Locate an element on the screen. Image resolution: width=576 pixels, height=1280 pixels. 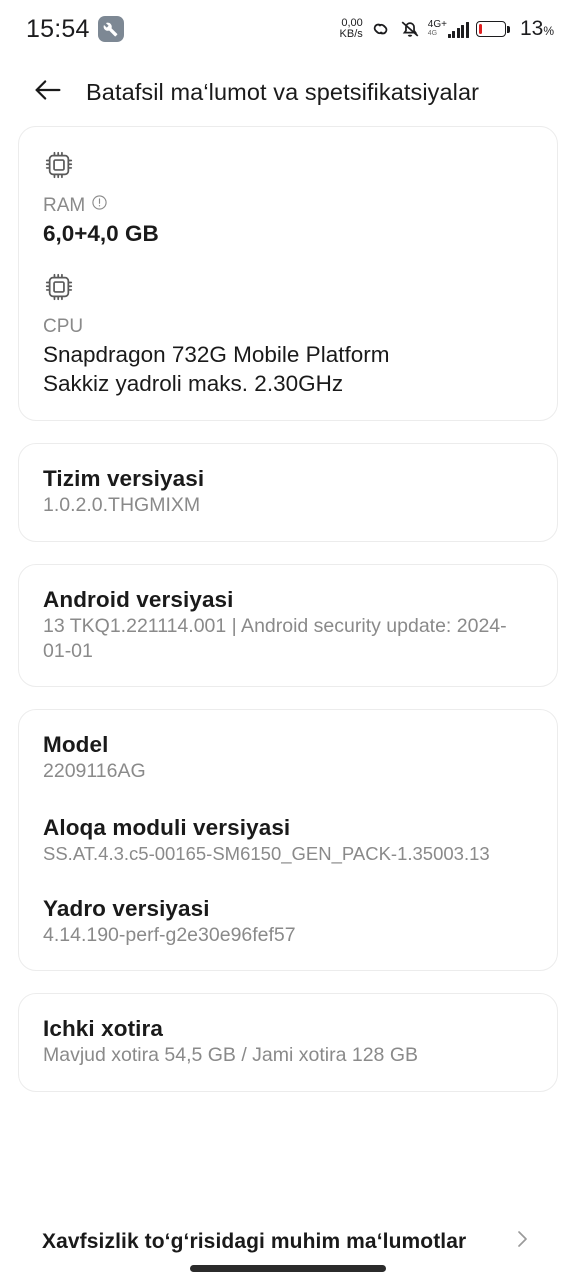
bell-muted-icon is located at coordinates (410, 29).